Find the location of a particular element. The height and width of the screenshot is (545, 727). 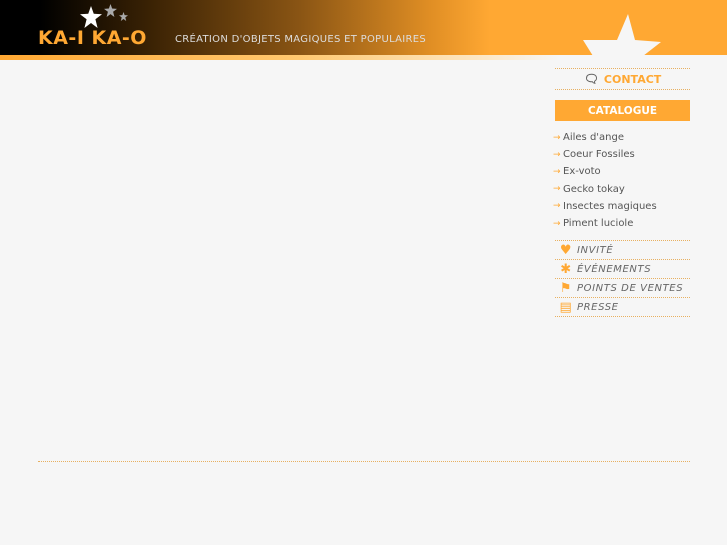

catalogue-item: → Coeur Fossiles is located at coordinates (621, 154).